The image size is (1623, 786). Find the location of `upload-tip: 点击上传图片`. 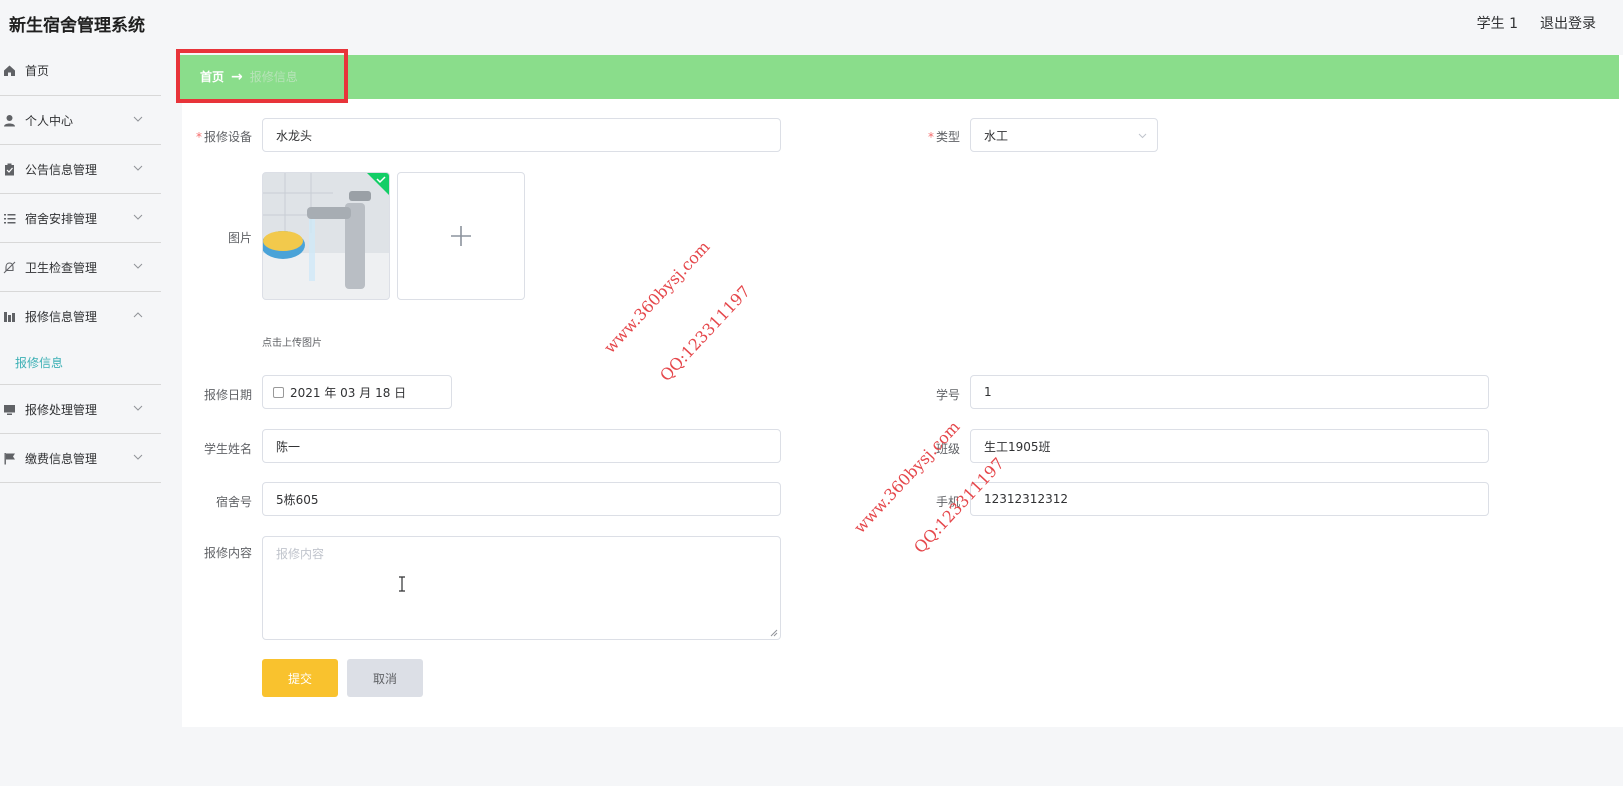

upload-tip: 点击上传图片 is located at coordinates (292, 343).